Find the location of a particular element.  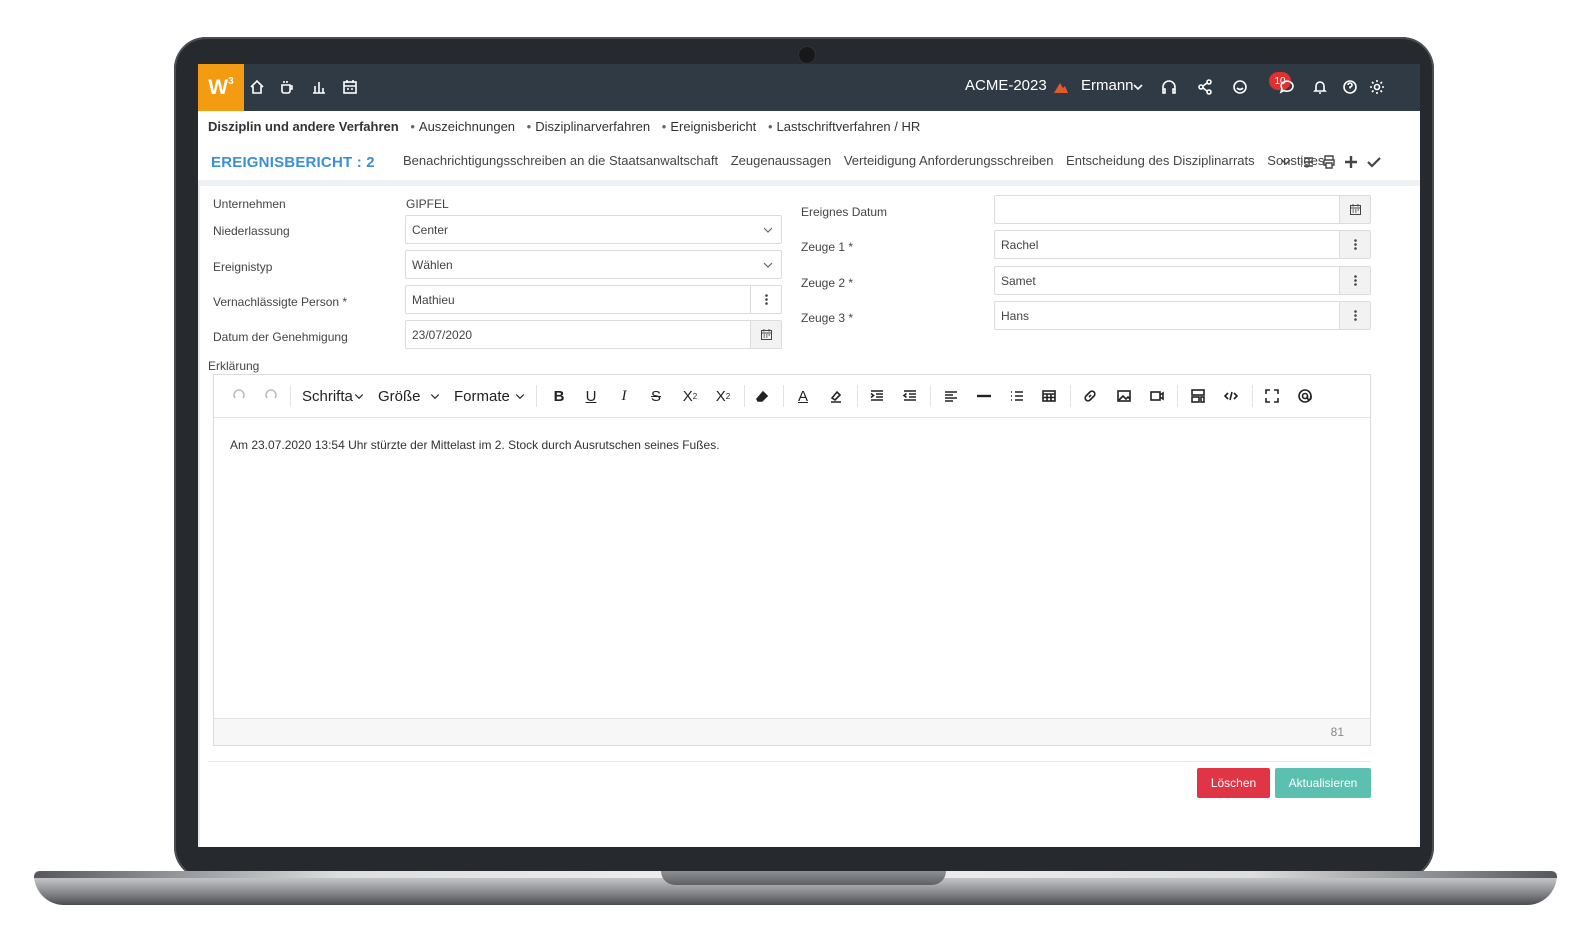

laptop-notch is located at coordinates (803, 878).